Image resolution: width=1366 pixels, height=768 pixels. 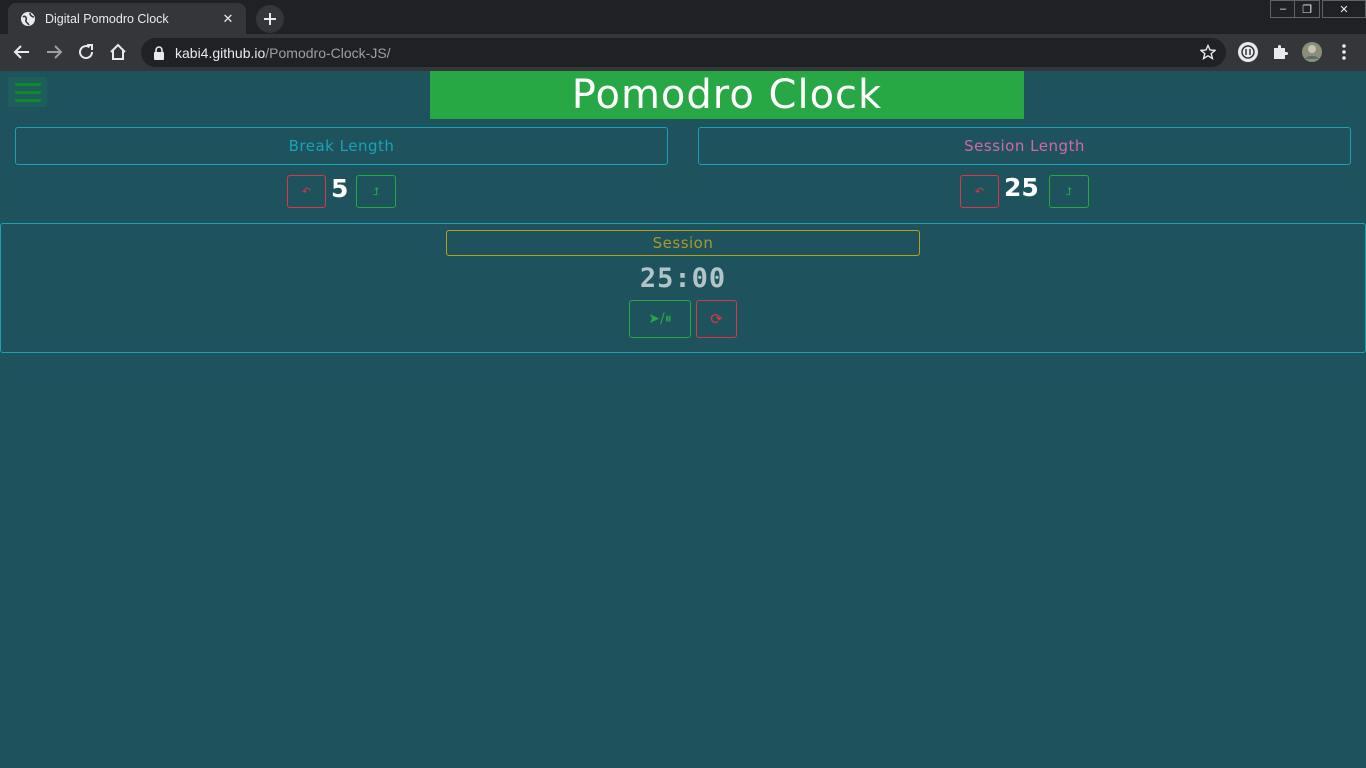 I want to click on browser-toolbar: kabi4.github.io/Pomodro-Clock-JS/, so click(x=683, y=52).